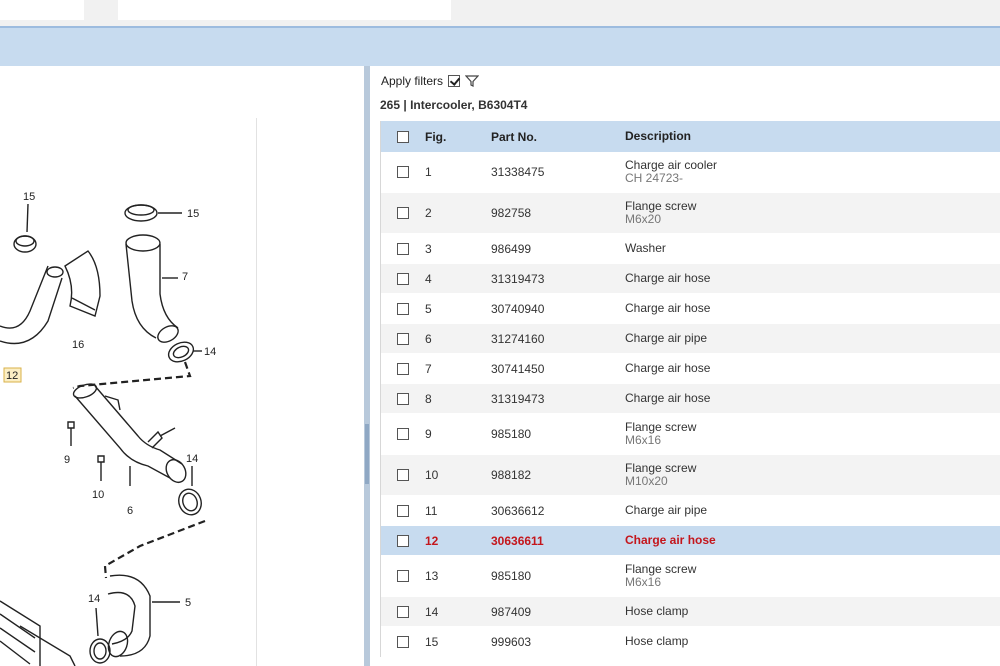 The image size is (1000, 666). I want to click on top-search-area, so click(284, 10).